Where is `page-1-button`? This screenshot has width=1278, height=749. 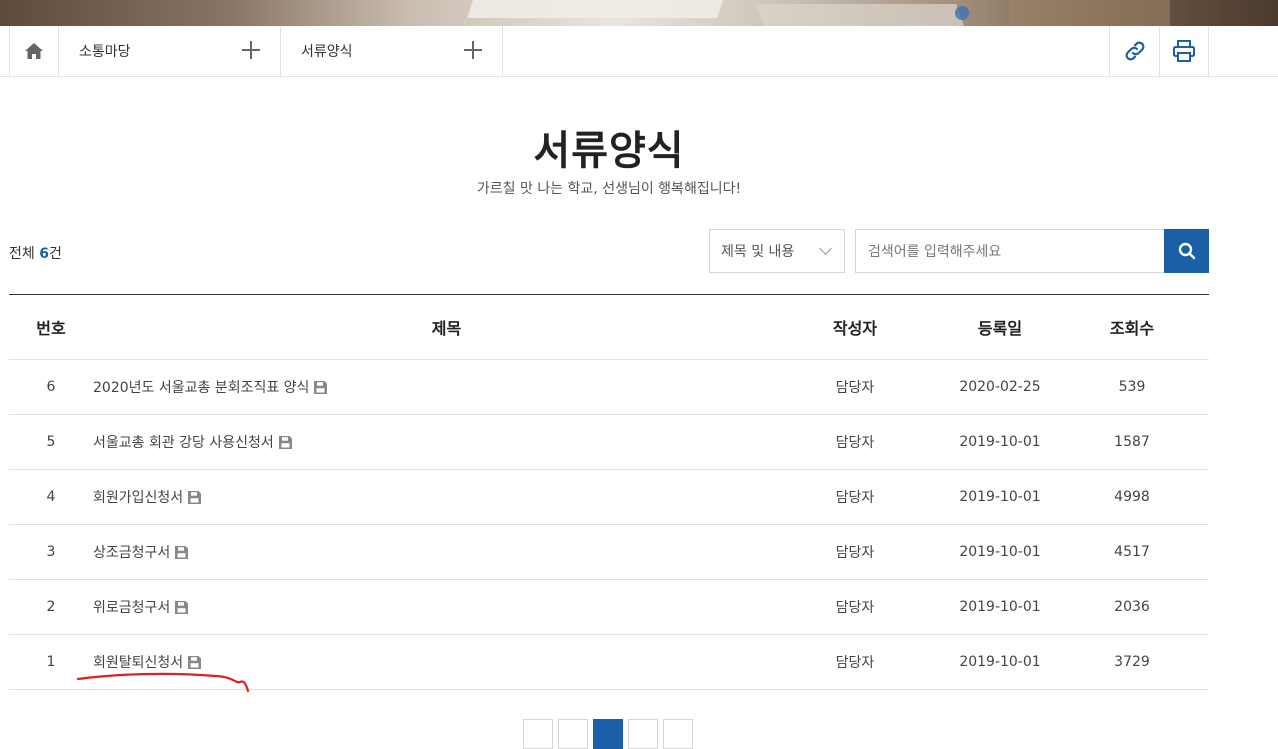 page-1-button is located at coordinates (608, 734).